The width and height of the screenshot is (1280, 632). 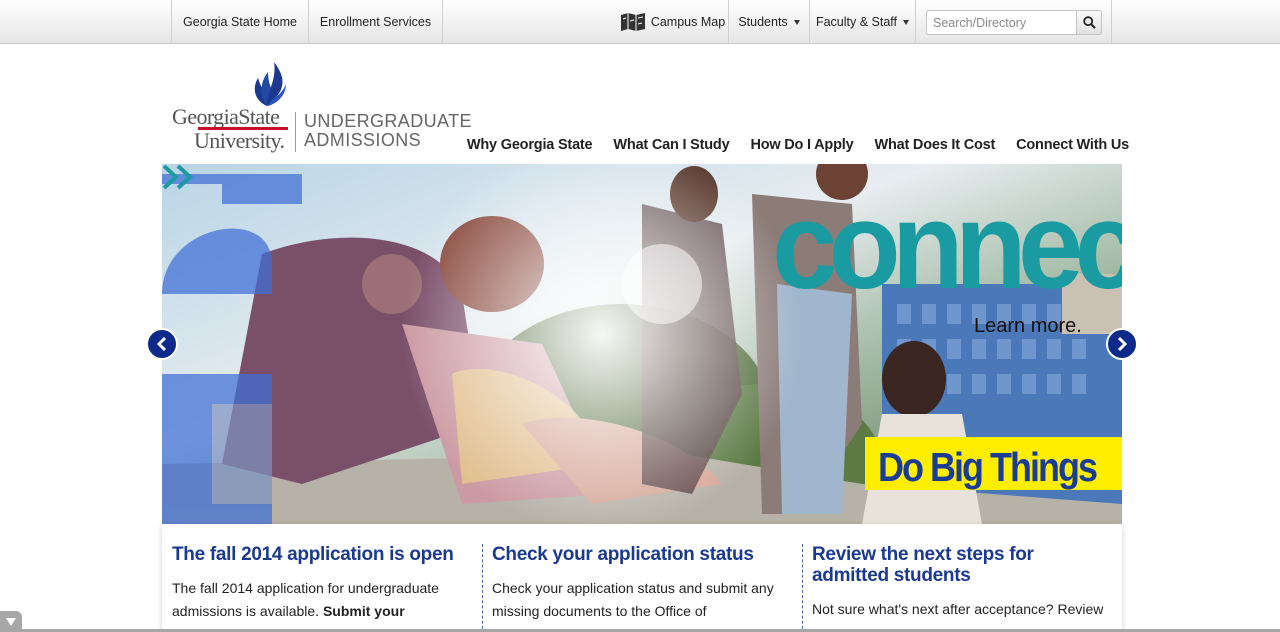 What do you see at coordinates (688, 22) in the screenshot?
I see `campus-map-label: Campus Map` at bounding box center [688, 22].